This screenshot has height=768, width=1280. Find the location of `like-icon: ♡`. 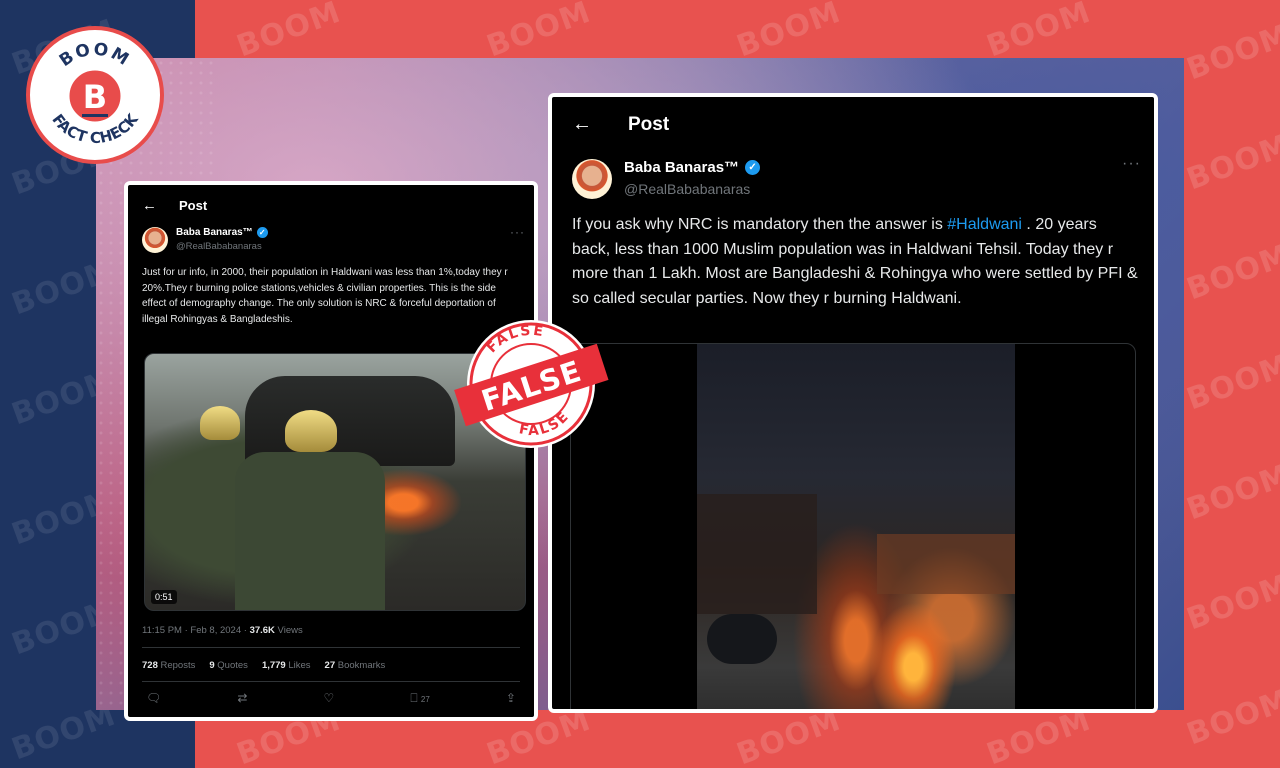

like-icon: ♡ is located at coordinates (328, 698).